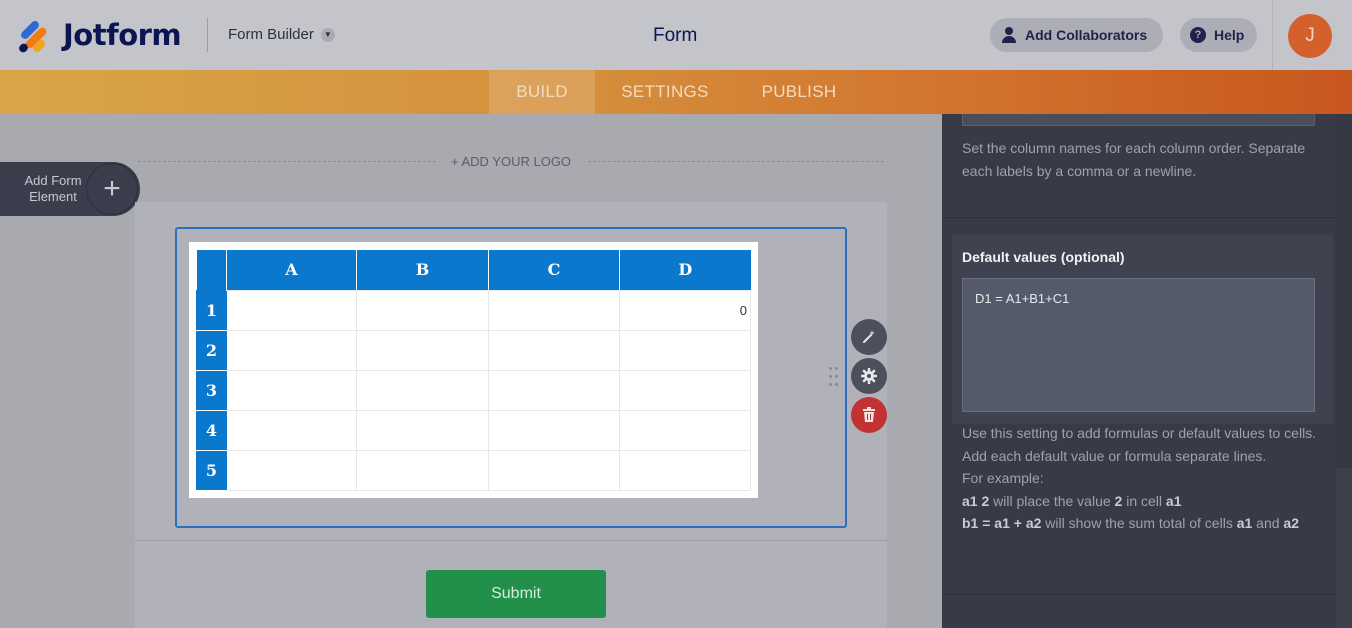 Image resolution: width=1352 pixels, height=628 pixels. Describe the element at coordinates (1138, 345) in the screenshot. I see `default-values-textarea: D1 = A1+B1+C1` at that location.